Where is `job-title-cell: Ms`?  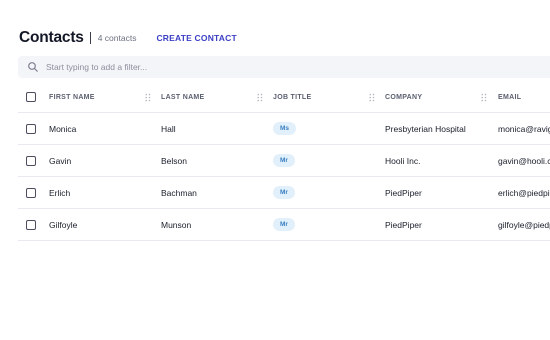
job-title-cell: Ms is located at coordinates (323, 128).